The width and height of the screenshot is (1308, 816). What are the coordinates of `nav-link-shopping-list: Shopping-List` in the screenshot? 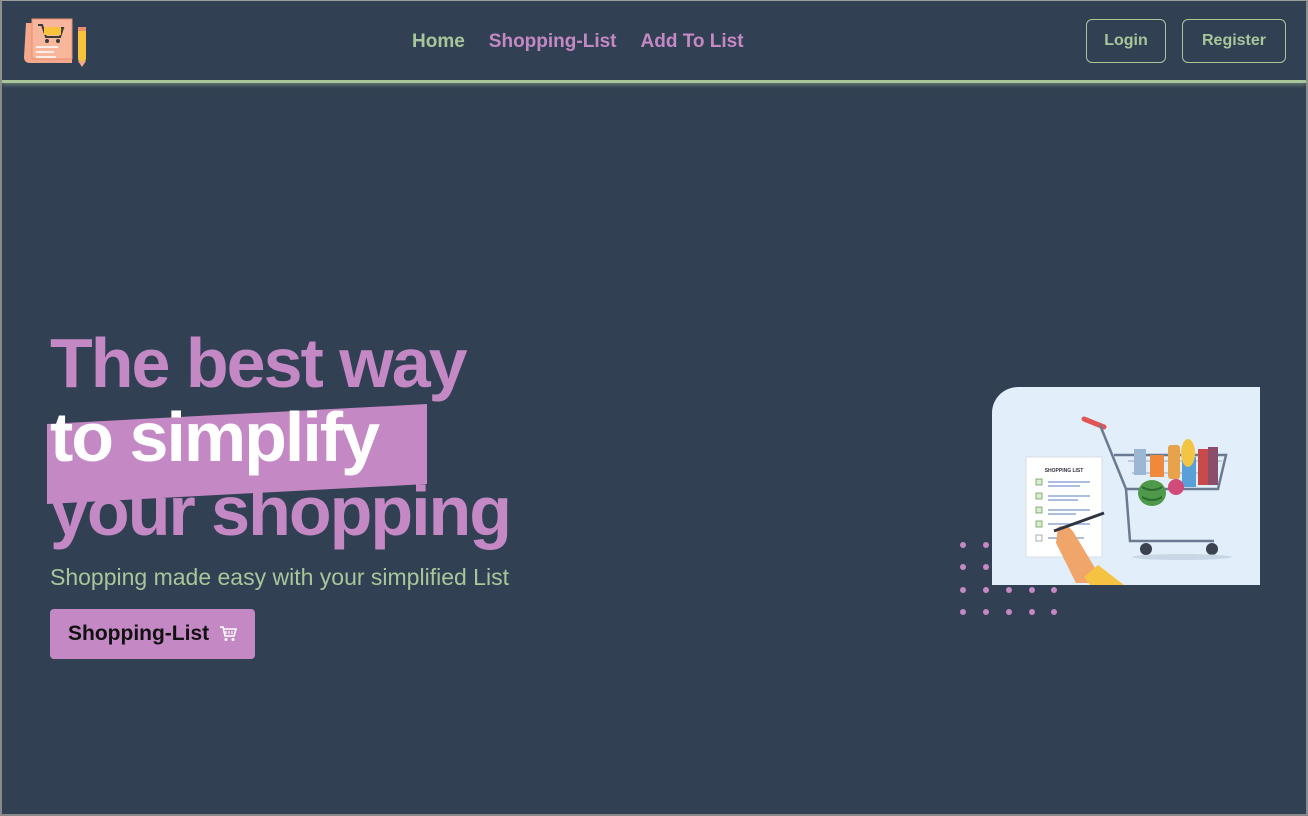 It's located at (553, 42).